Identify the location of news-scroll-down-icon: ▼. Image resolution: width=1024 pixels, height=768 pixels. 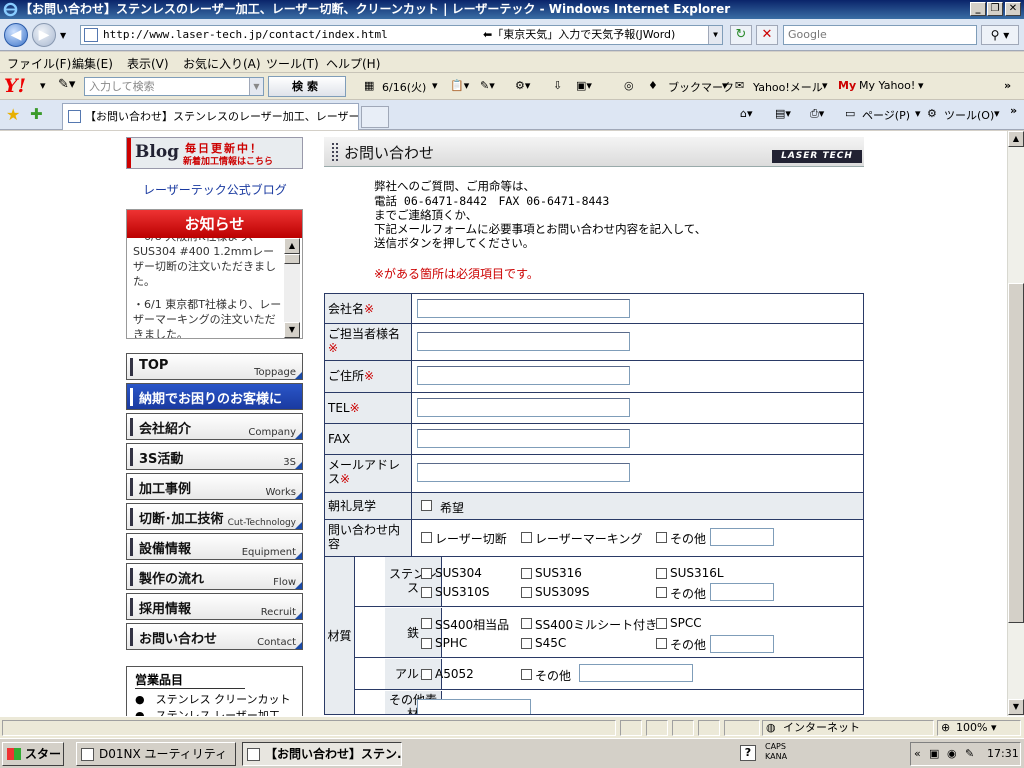
(292, 330).